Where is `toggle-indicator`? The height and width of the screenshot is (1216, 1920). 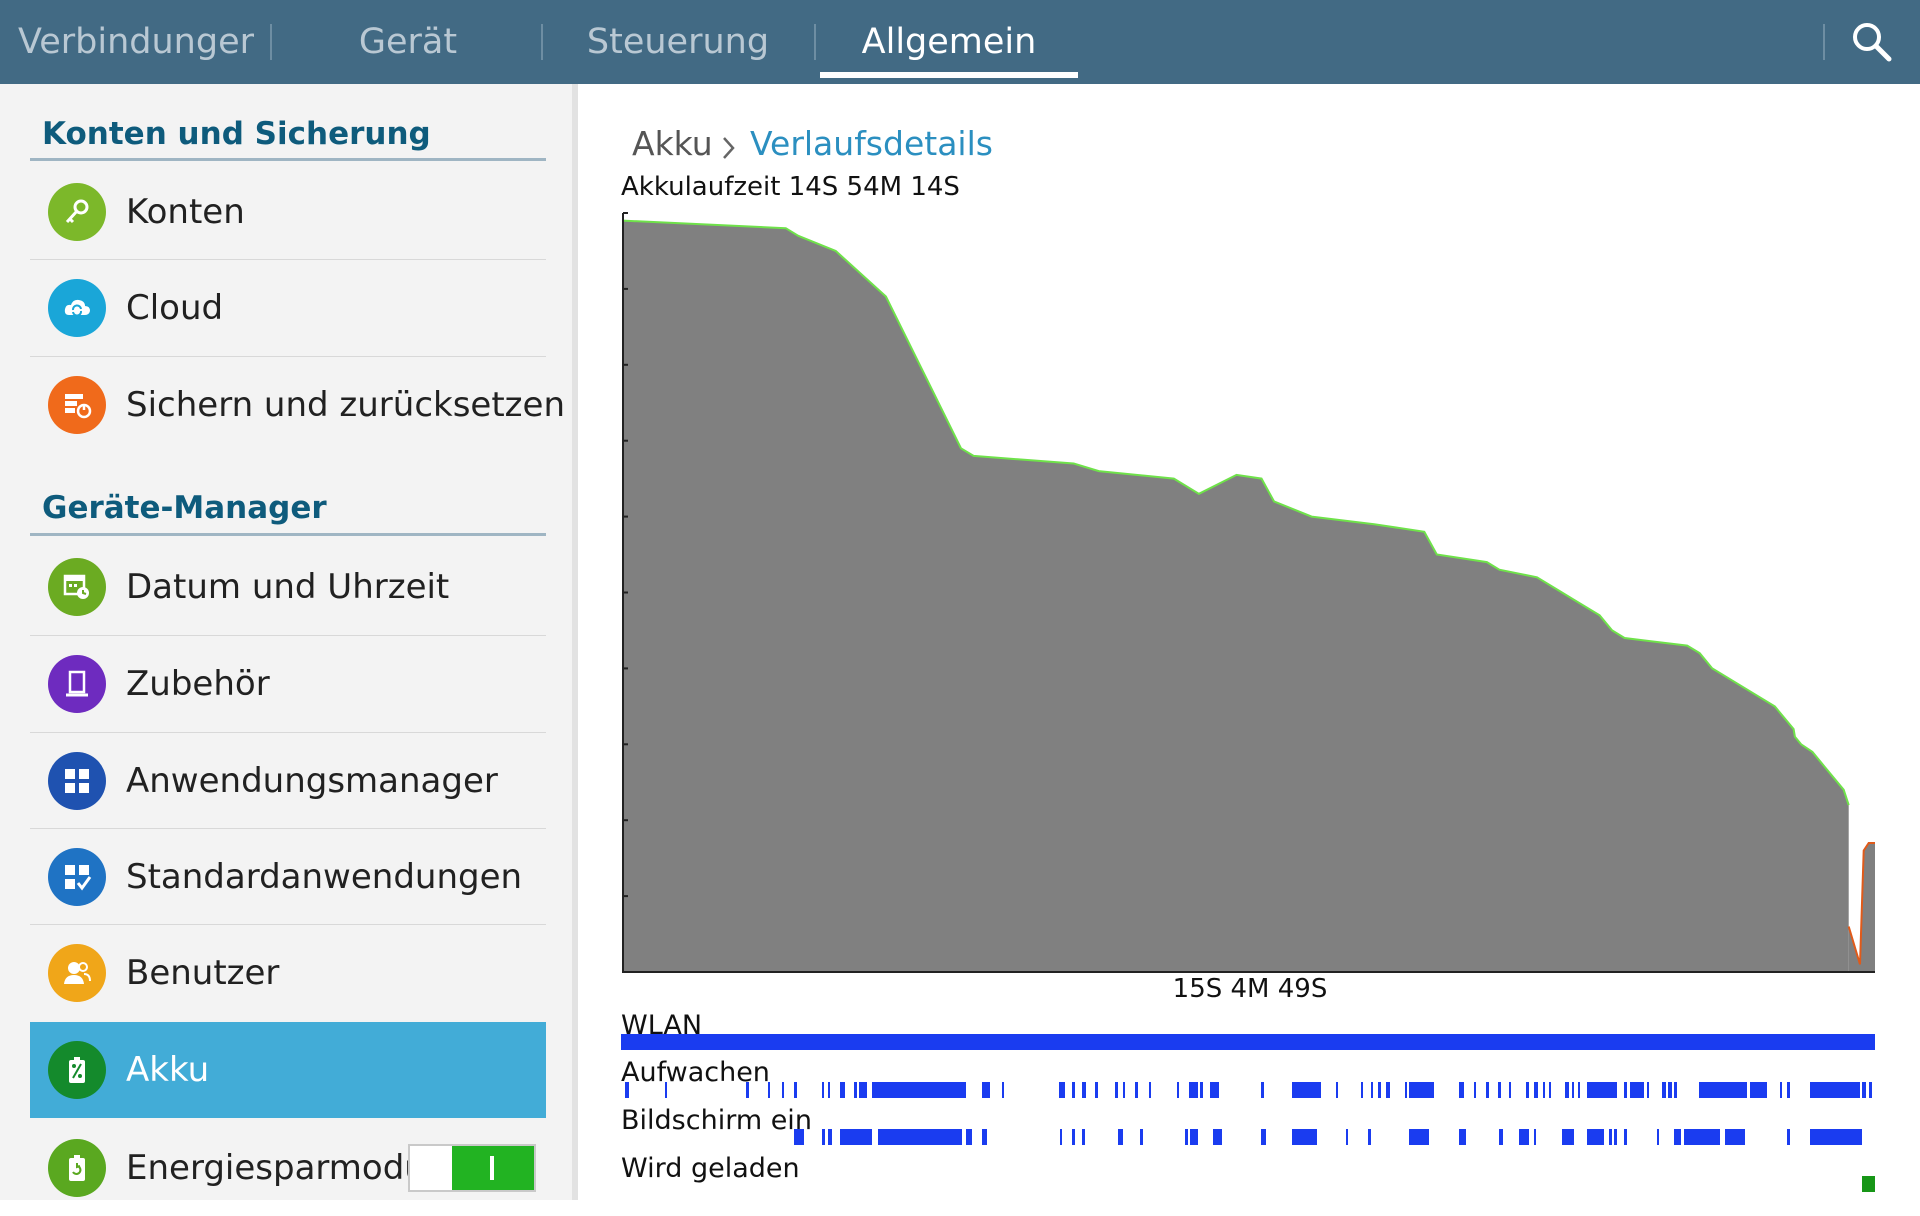 toggle-indicator is located at coordinates (492, 1168).